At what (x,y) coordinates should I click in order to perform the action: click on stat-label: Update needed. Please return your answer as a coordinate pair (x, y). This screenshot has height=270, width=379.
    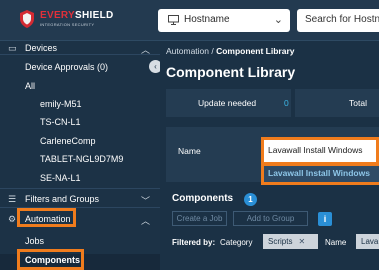
    Looking at the image, I should click on (227, 103).